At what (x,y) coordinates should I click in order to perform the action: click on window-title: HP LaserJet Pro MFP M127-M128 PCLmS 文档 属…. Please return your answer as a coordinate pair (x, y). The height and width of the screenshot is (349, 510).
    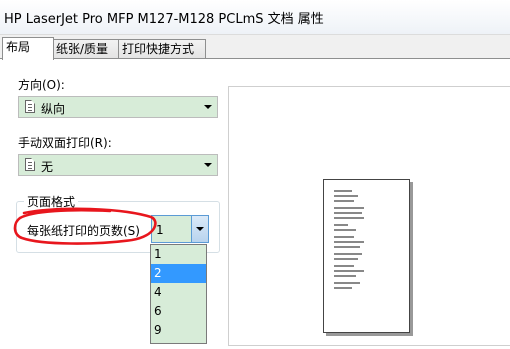
    Looking at the image, I should click on (164, 19).